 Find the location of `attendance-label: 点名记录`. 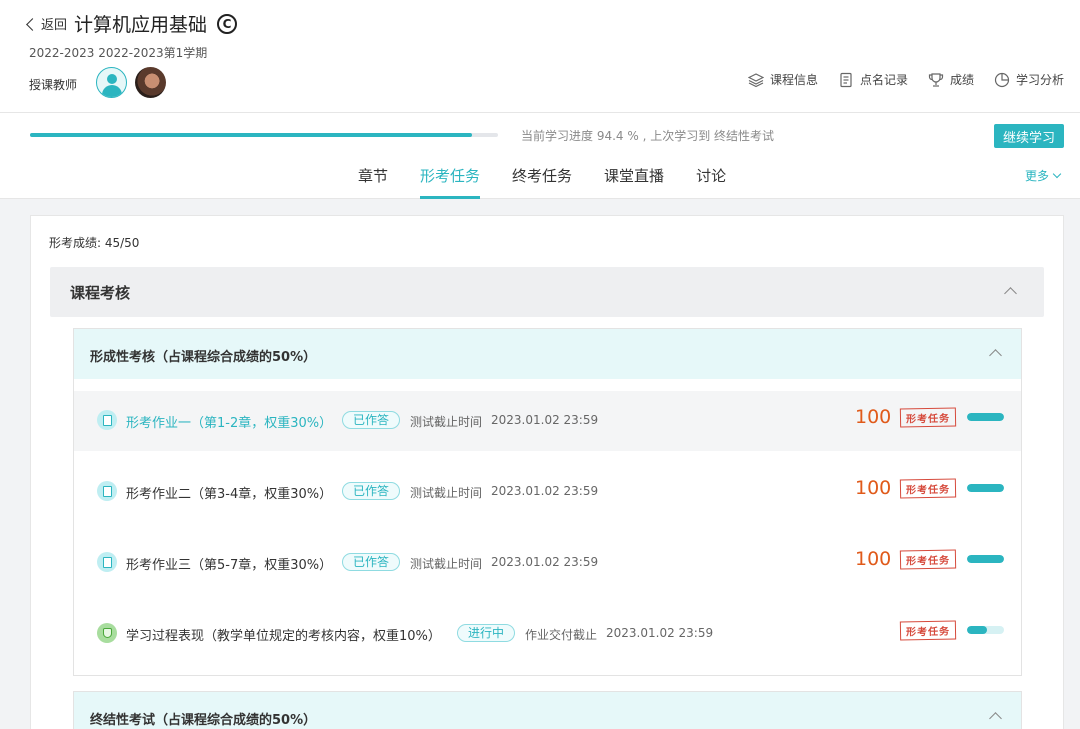

attendance-label: 点名记录 is located at coordinates (883, 80).